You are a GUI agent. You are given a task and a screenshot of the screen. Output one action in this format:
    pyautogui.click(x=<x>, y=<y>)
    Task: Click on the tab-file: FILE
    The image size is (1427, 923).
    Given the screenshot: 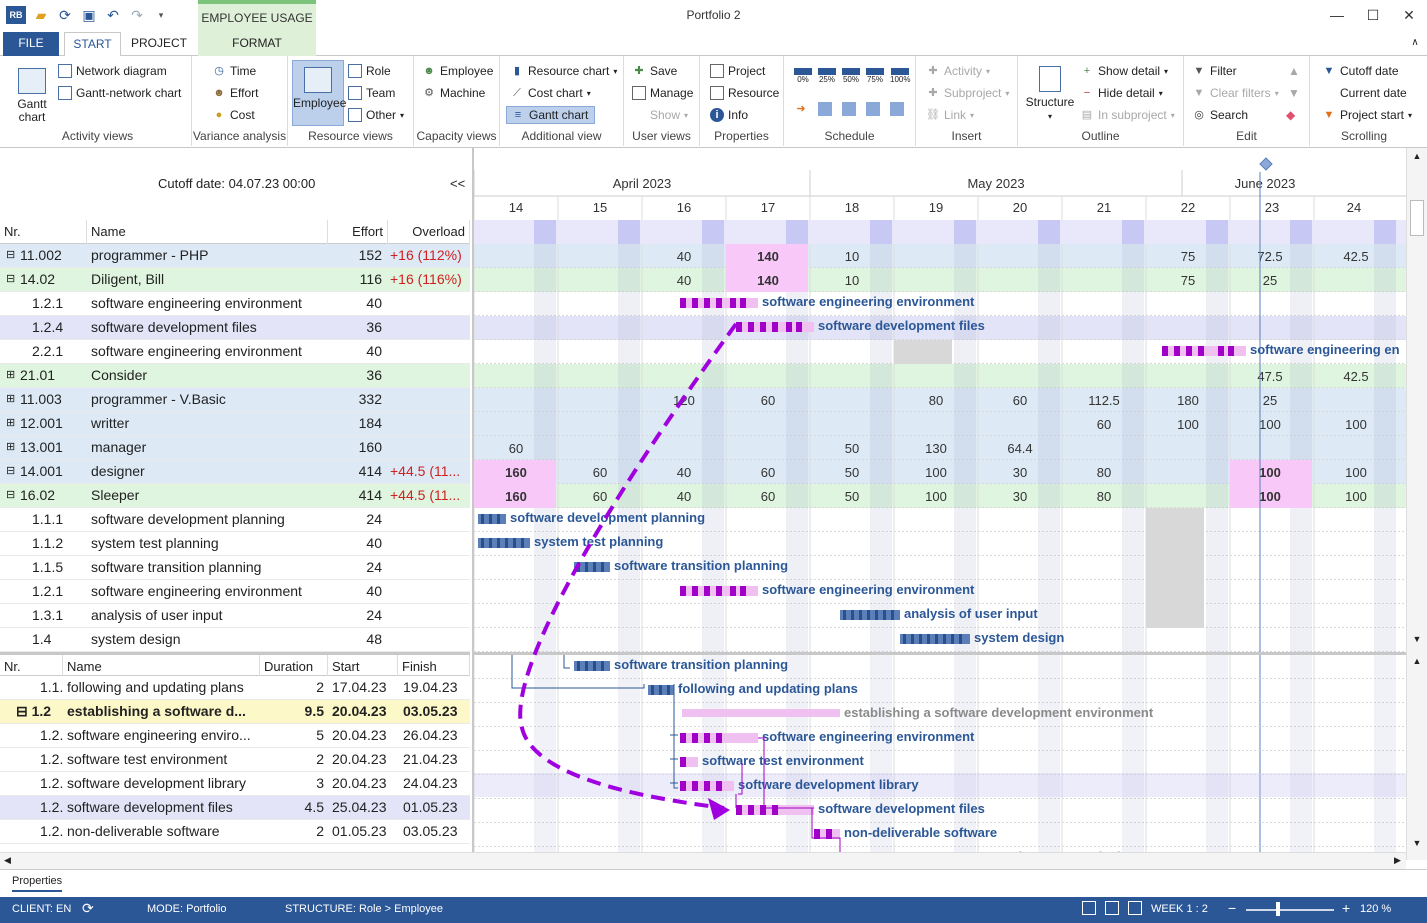 What is the action you would take?
    pyautogui.click(x=31, y=44)
    